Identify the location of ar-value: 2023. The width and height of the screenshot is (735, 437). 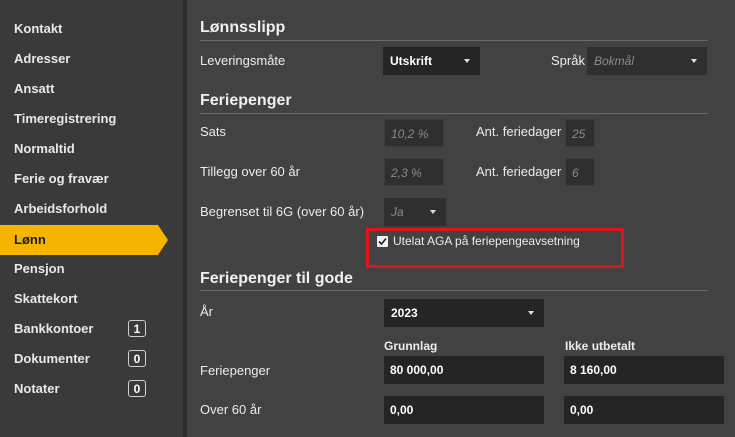
(404, 313).